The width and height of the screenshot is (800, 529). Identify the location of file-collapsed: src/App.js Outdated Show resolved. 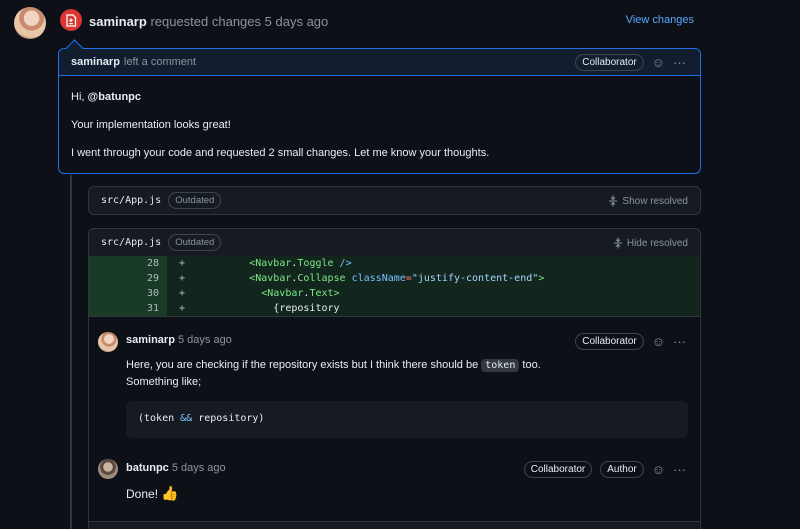
(394, 200).